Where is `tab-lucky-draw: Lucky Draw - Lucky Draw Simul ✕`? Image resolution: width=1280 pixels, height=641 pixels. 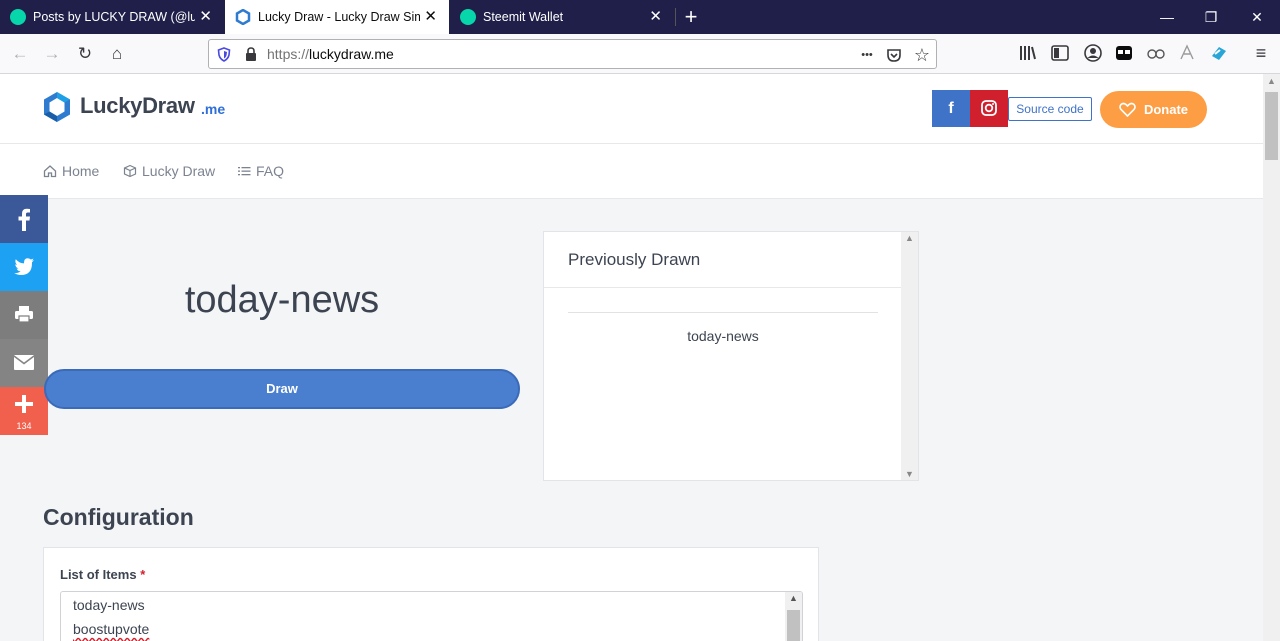
tab-lucky-draw: Lucky Draw - Lucky Draw Simul ✕ is located at coordinates (337, 17).